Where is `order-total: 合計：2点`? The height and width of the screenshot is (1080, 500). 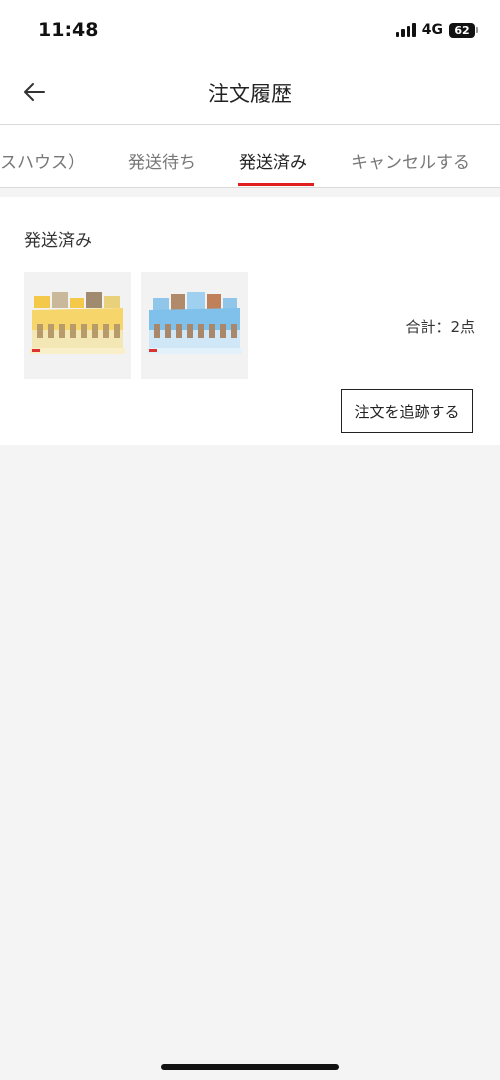
order-total: 合計：2点 is located at coordinates (440, 327).